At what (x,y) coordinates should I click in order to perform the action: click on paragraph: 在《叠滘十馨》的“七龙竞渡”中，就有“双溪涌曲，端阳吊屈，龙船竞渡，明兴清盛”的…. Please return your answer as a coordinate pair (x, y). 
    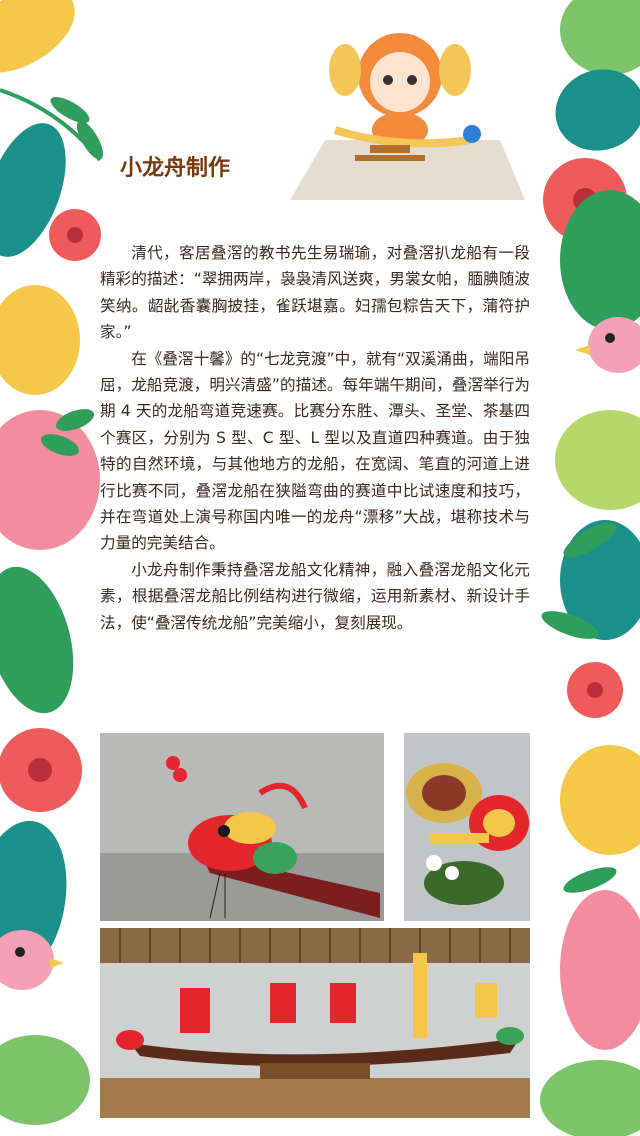
    Looking at the image, I should click on (315, 451).